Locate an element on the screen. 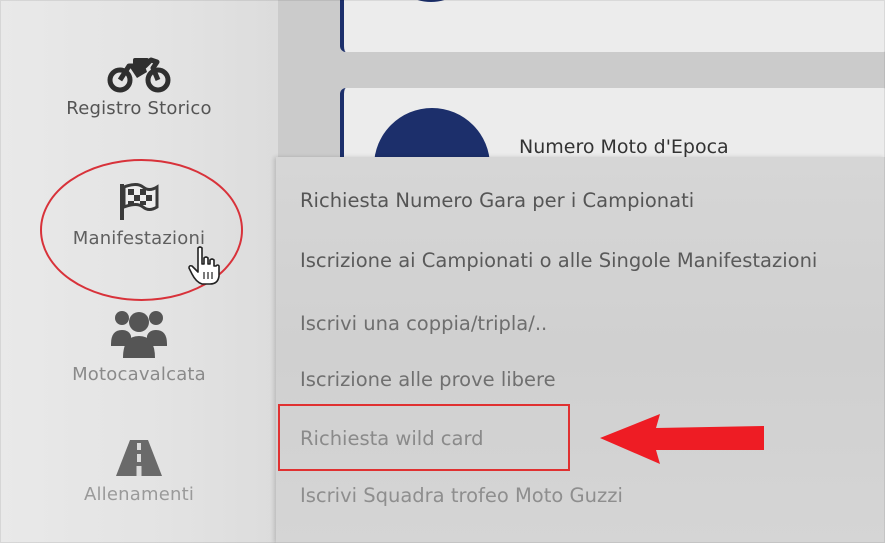 This screenshot has height=543, width=885. sidebar-item-motocavalcata: Motocavalcata is located at coordinates (139, 345).